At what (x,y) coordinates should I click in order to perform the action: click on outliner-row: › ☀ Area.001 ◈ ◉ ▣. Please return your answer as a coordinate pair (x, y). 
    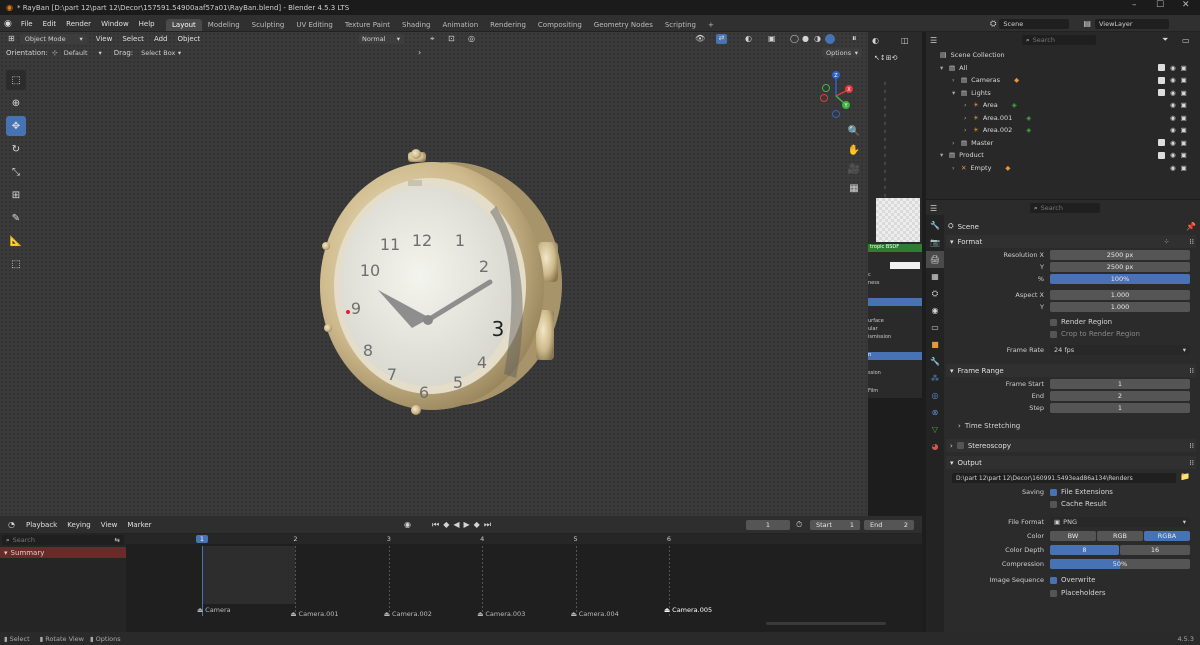
    Looking at the image, I should click on (1063, 118).